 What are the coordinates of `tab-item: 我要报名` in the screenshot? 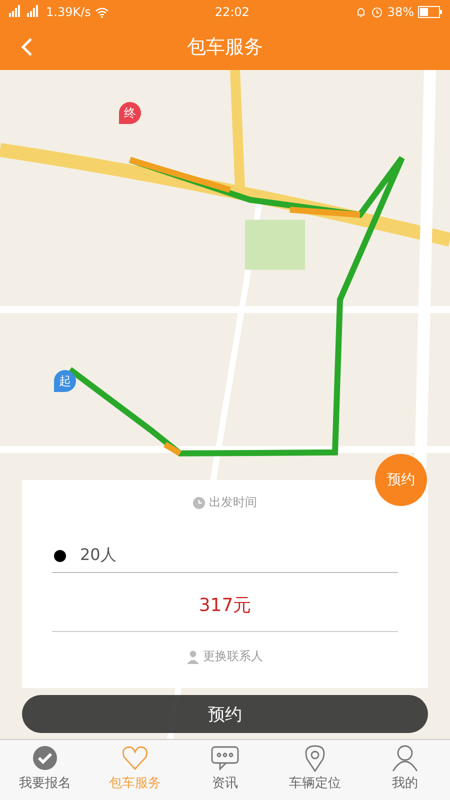 It's located at (45, 770).